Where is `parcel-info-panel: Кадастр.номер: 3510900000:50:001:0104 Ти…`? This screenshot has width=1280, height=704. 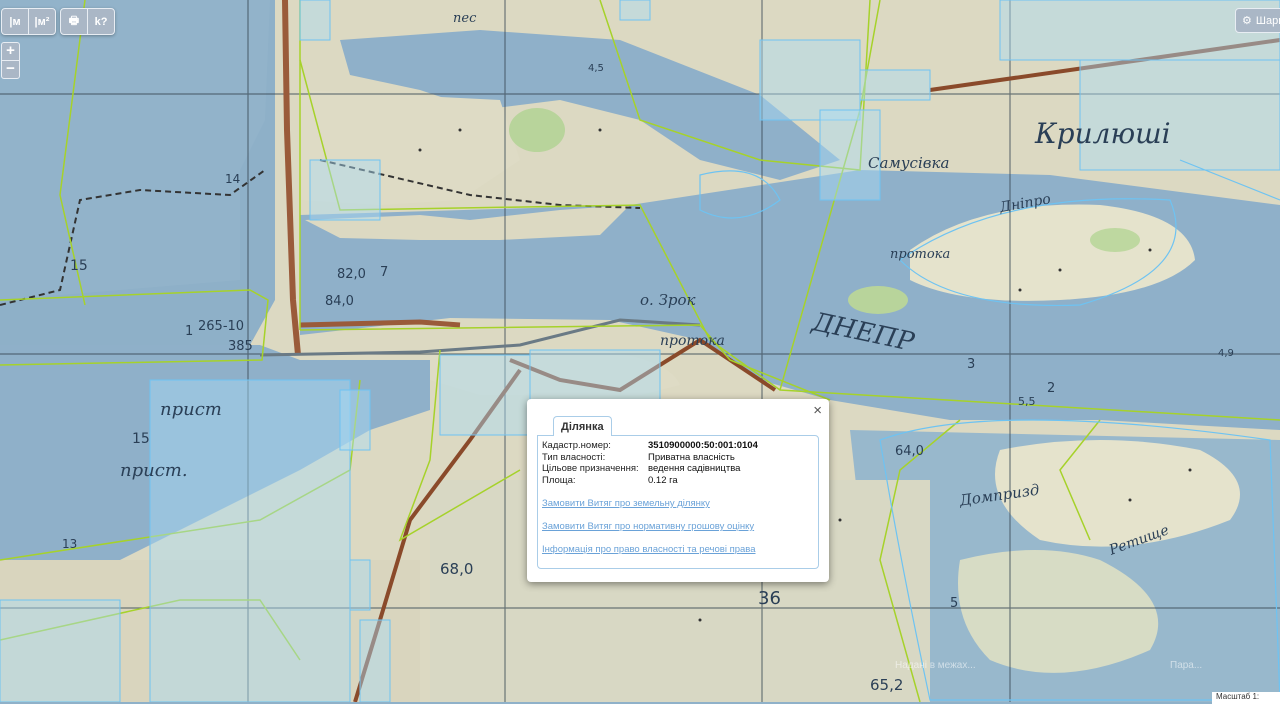 parcel-info-panel: Кадастр.номер: 3510900000:50:001:0104 Ти… is located at coordinates (678, 502).